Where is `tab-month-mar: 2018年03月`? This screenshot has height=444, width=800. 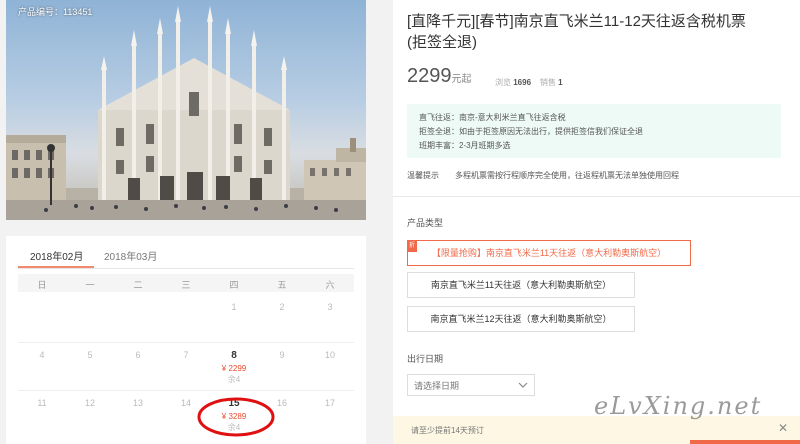 tab-month-mar: 2018年03月 is located at coordinates (130, 255).